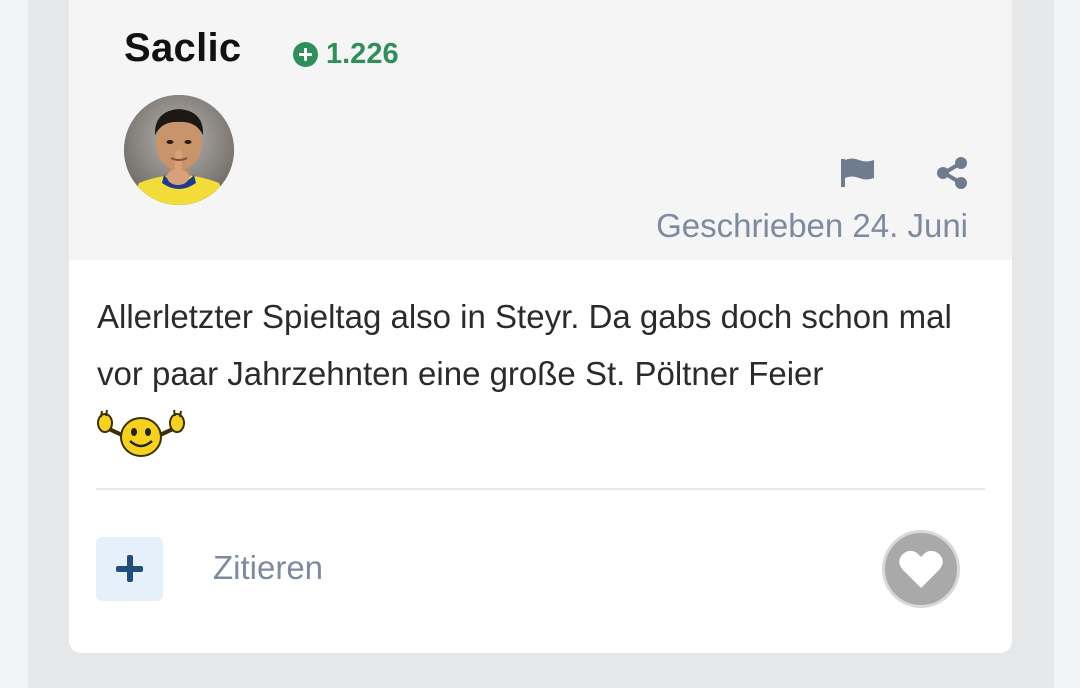 This screenshot has height=688, width=1080. I want to click on share-icon, so click(952, 173).